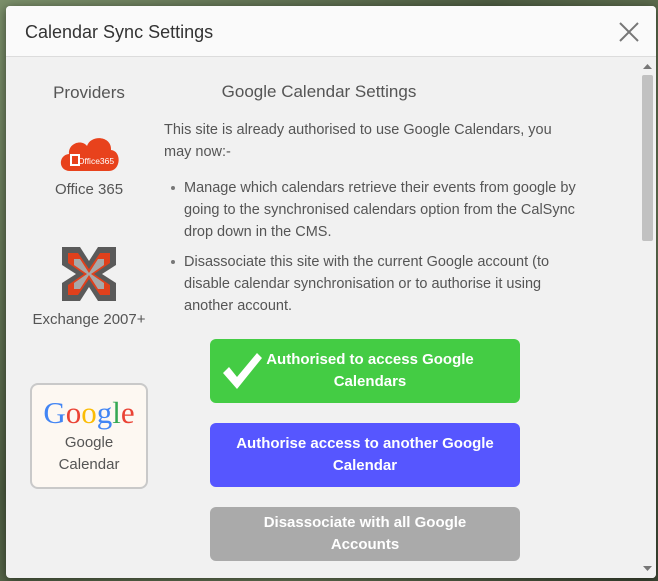  I want to click on scroll-up-icon, so click(647, 66).